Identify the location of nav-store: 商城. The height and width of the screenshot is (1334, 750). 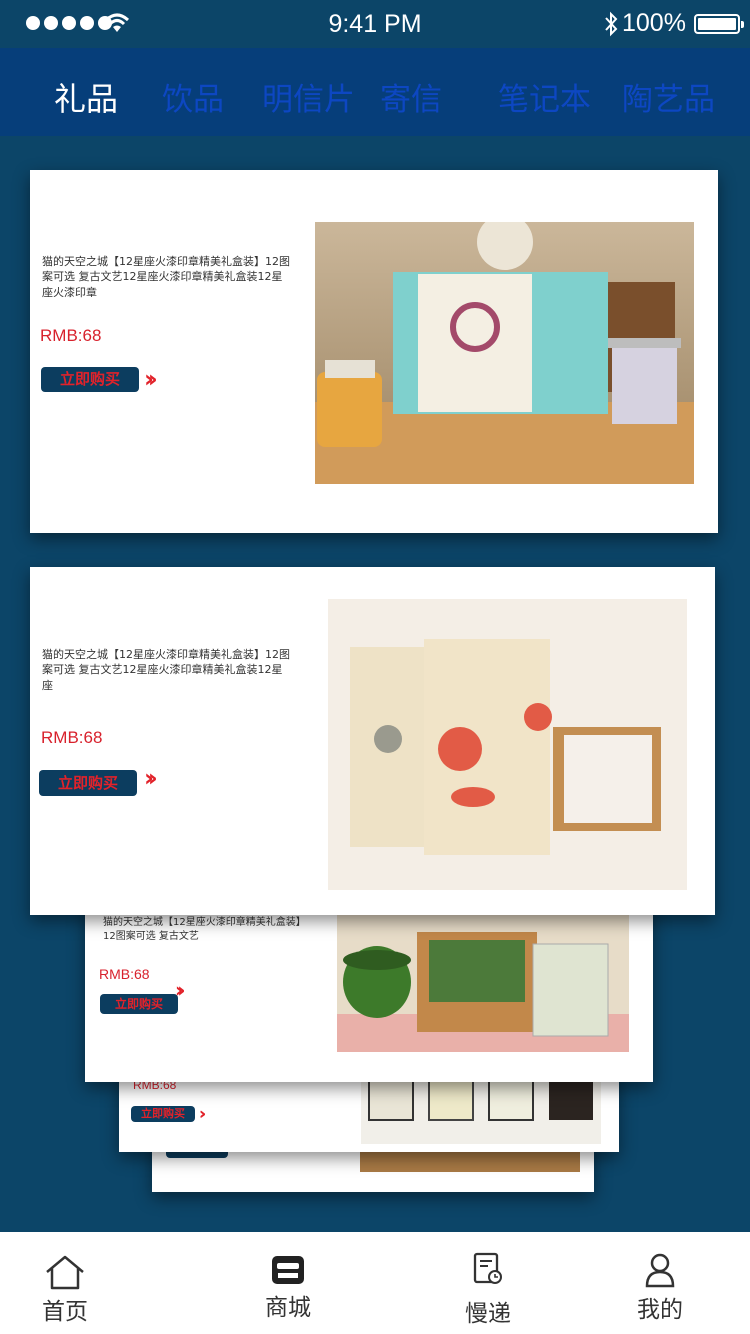
(288, 1283).